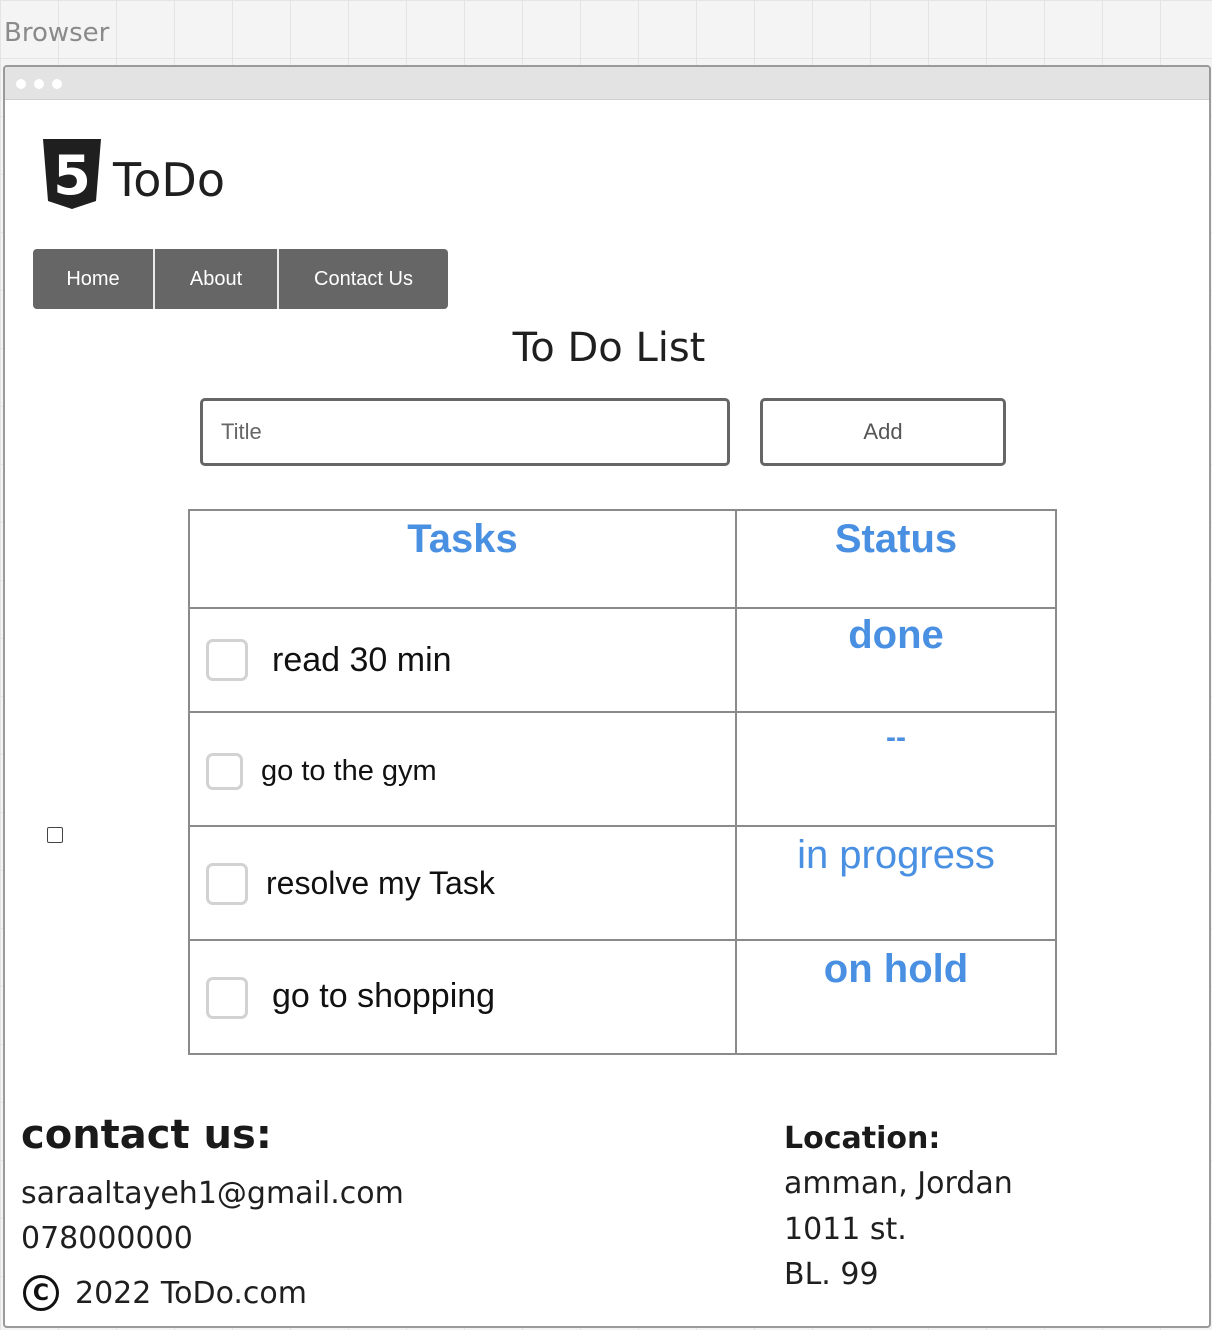  What do you see at coordinates (362, 660) in the screenshot?
I see `task-label: read 30 min` at bounding box center [362, 660].